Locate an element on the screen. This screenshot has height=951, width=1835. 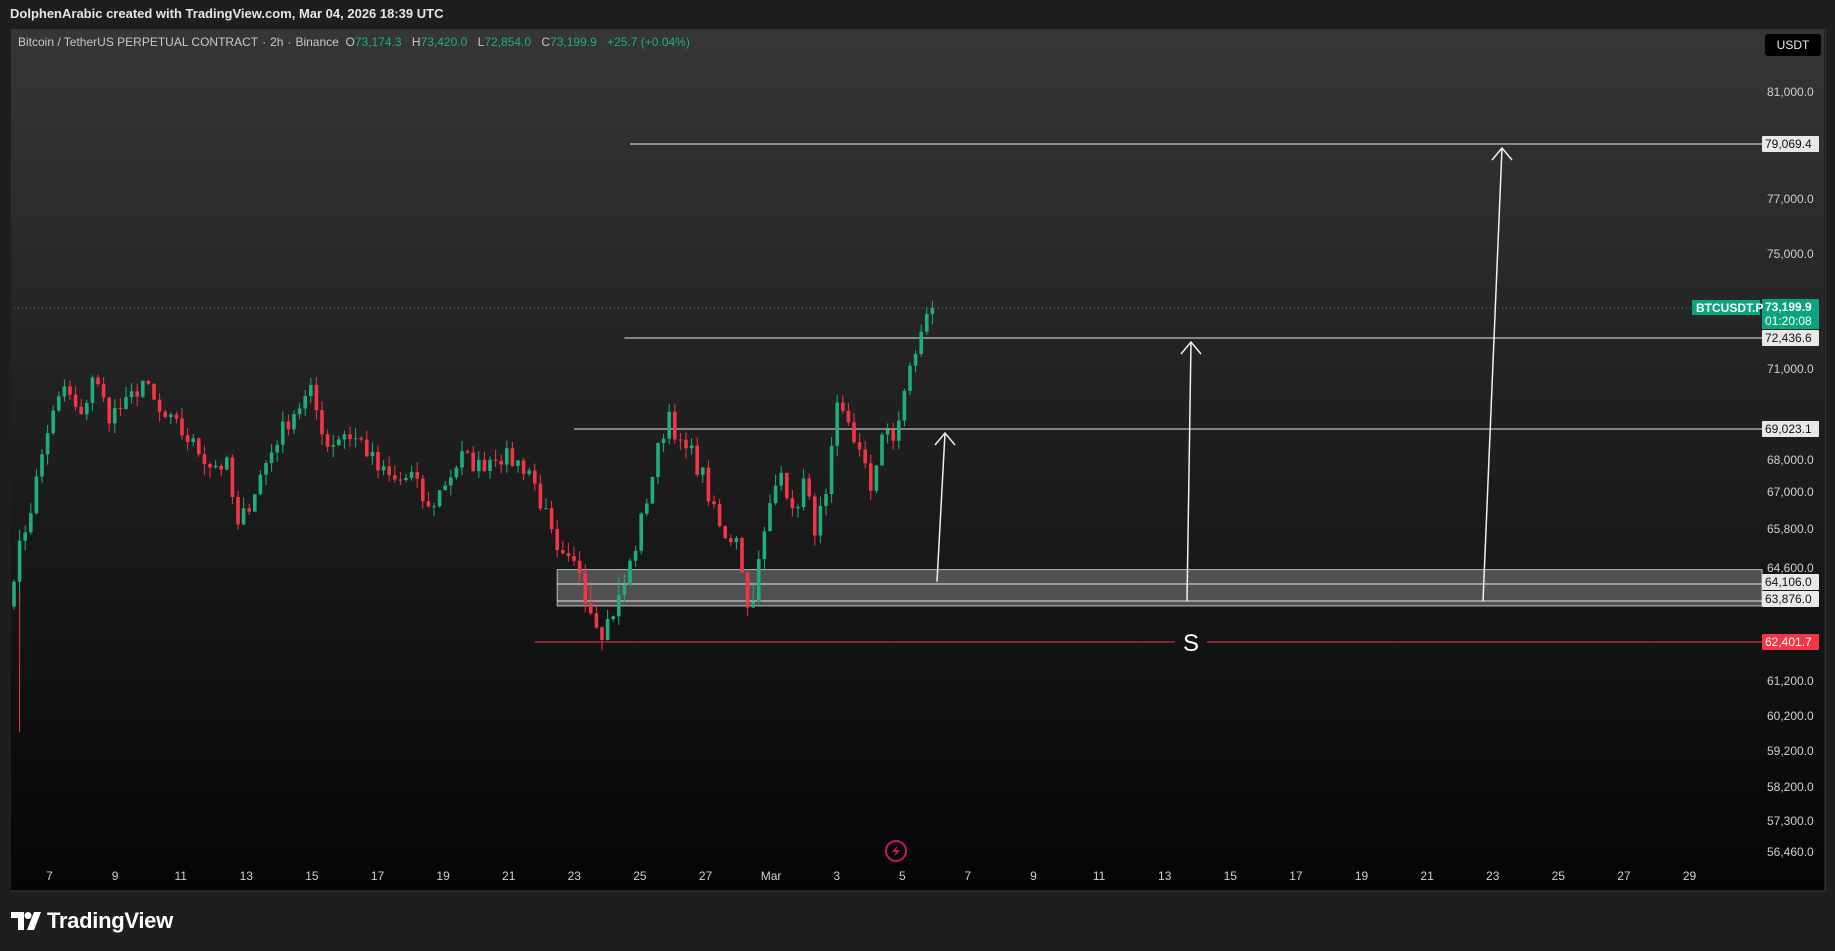
y-tick-label: 58,200.0 is located at coordinates (1790, 787).